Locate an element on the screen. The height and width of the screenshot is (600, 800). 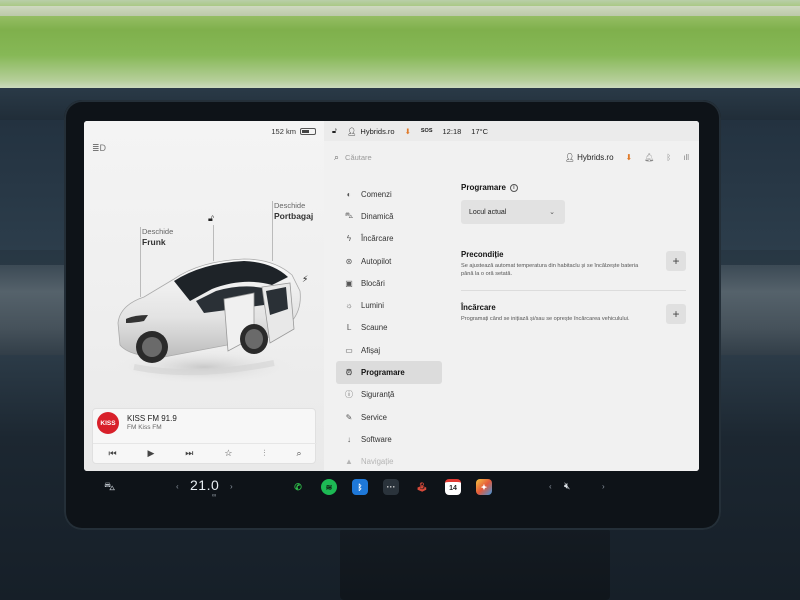
more-apps-icon: ··· is located at coordinates (391, 487).